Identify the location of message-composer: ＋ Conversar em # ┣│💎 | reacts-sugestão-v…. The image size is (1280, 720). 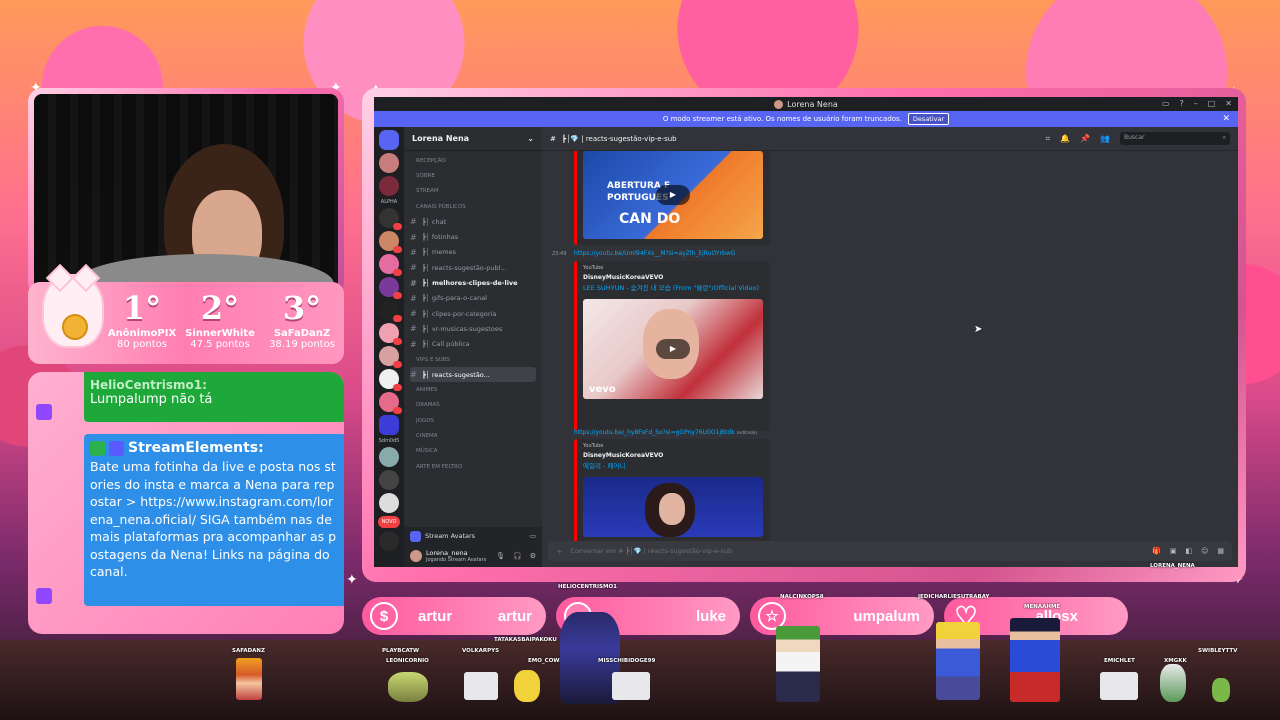
(890, 551).